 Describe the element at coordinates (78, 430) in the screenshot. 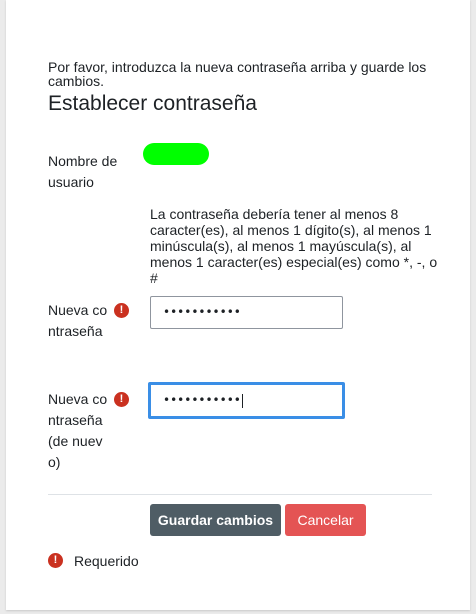

I see `new-password-again-label: Nueva contraseña (de nuevo)` at that location.